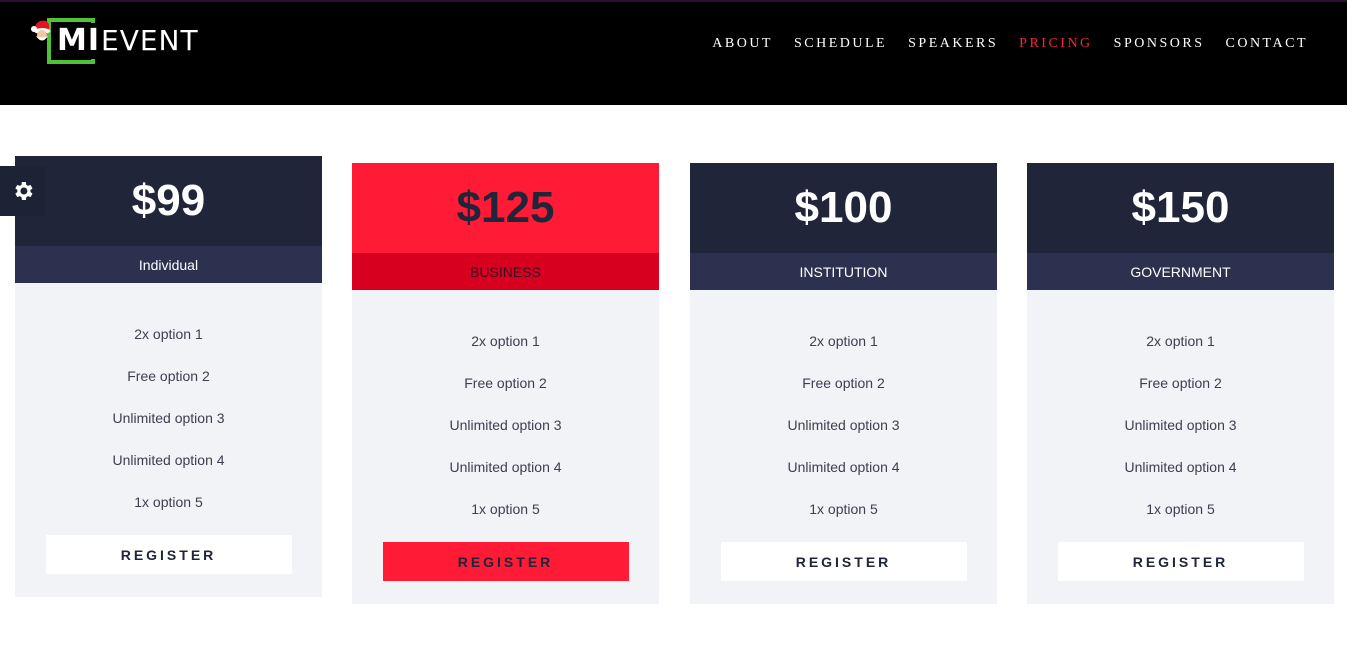 The image size is (1347, 657). What do you see at coordinates (40, 30) in the screenshot?
I see `santa-icon` at bounding box center [40, 30].